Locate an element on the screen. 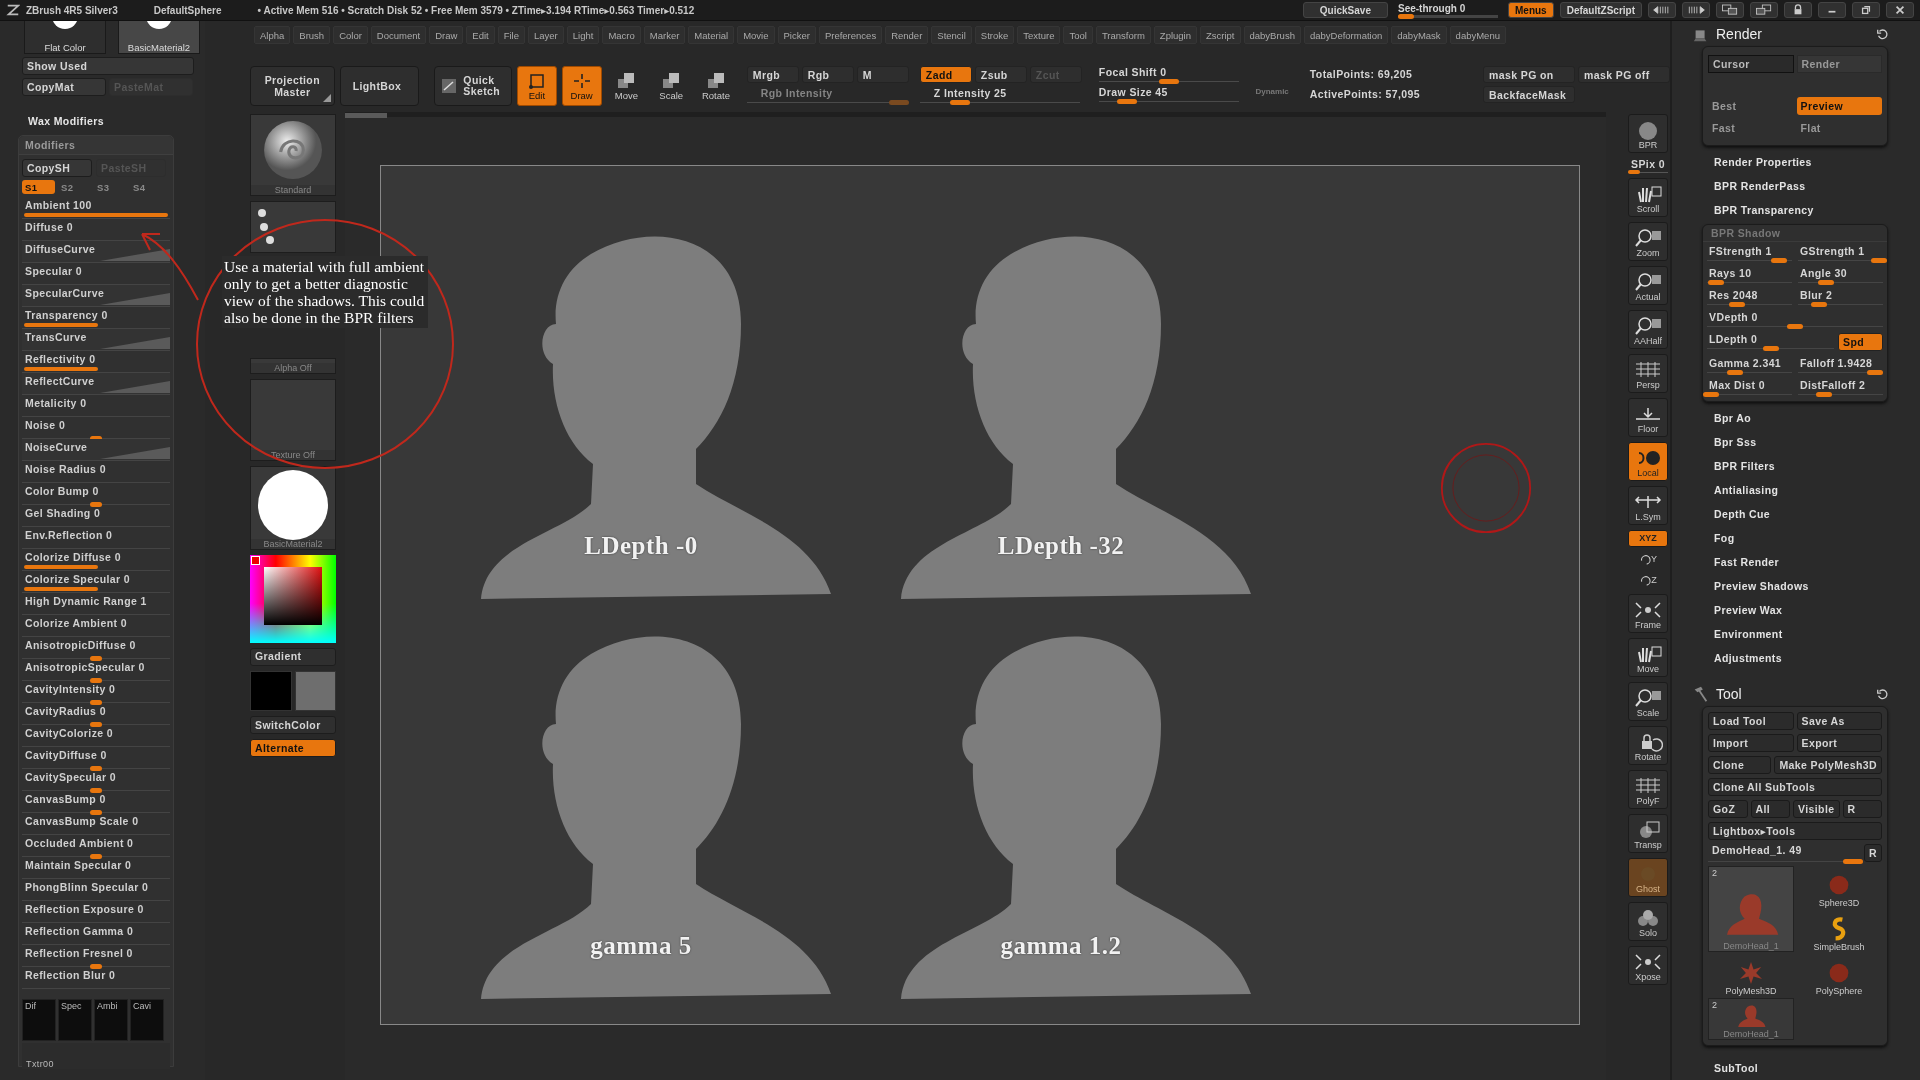 The height and width of the screenshot is (1080, 1920). layout-icon is located at coordinates (1764, 10).